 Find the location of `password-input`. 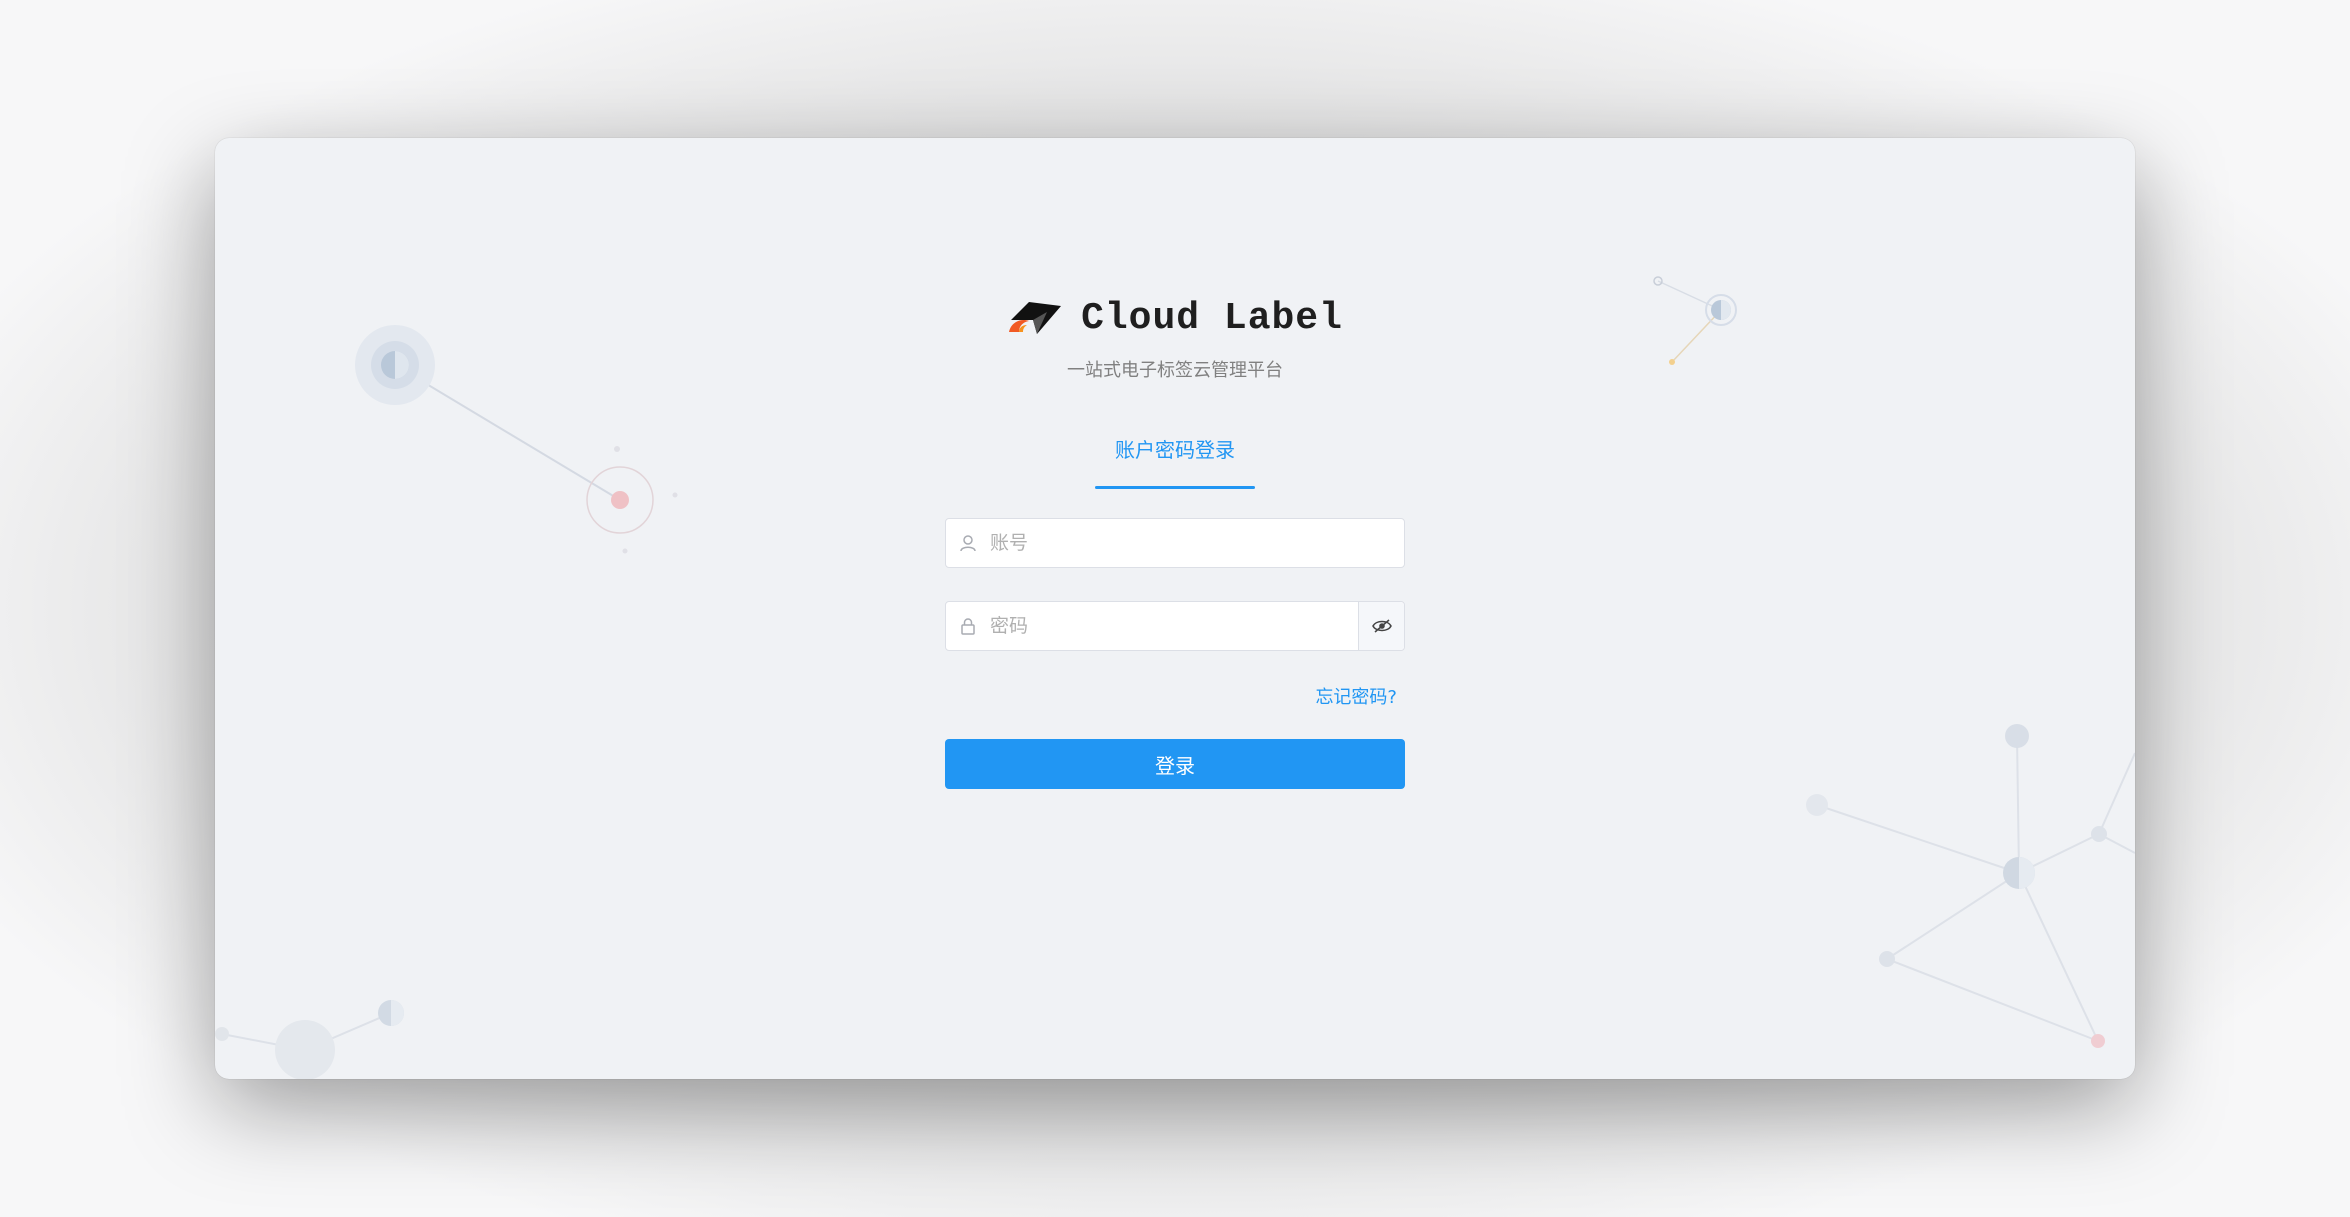

password-input is located at coordinates (1174, 626).